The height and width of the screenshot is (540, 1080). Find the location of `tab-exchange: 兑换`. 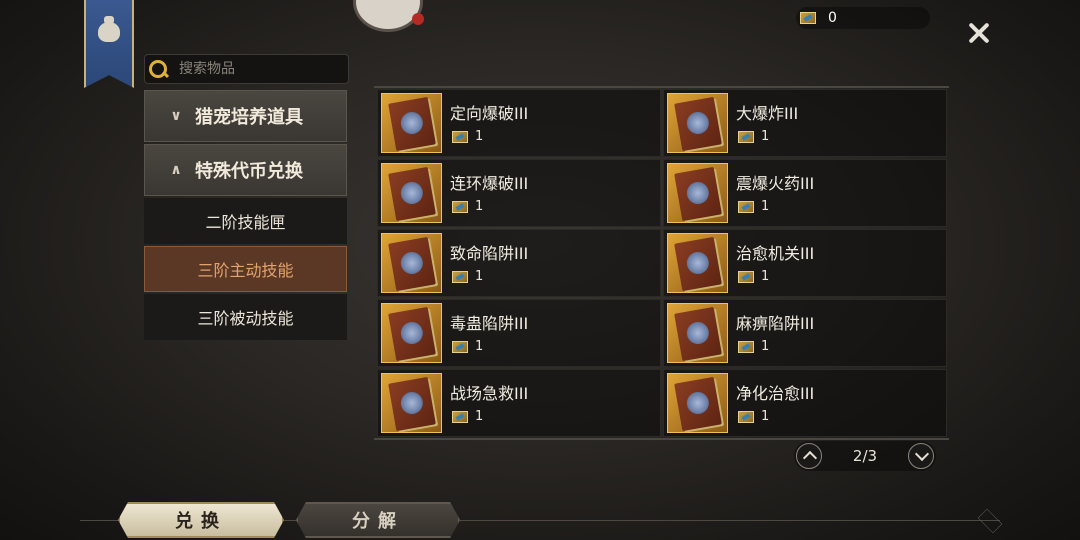

tab-exchange: 兑换 is located at coordinates (201, 520).